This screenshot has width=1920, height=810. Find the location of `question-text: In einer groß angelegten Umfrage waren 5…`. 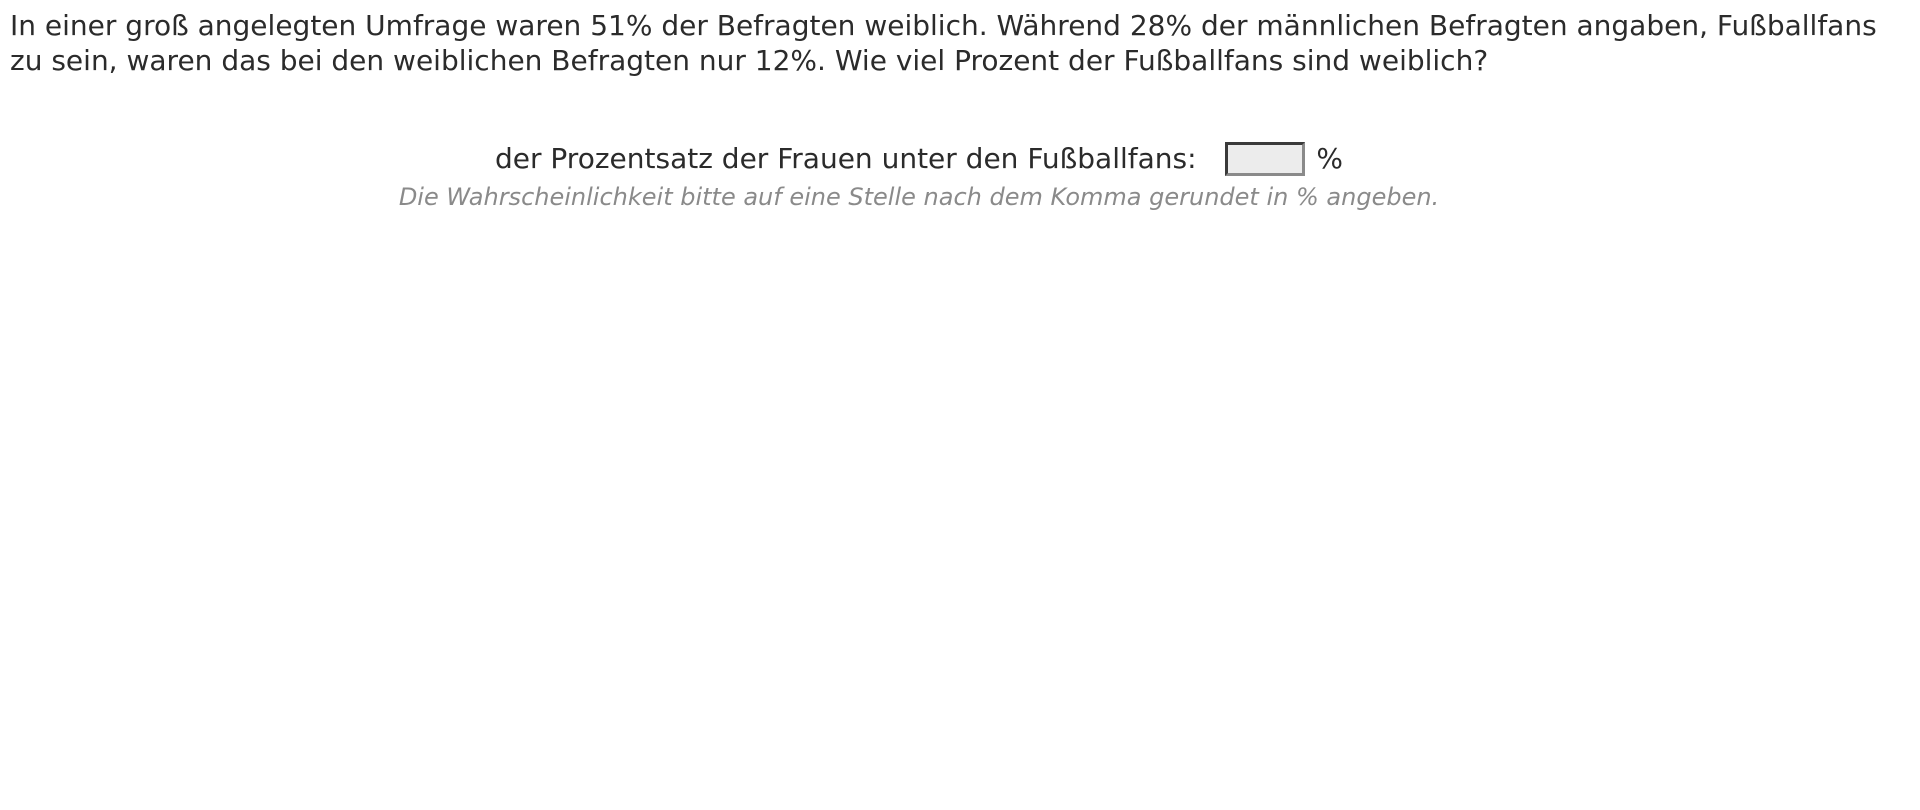

question-text: In einer groß angelegten Umfrage waren 5… is located at coordinates (943, 43).